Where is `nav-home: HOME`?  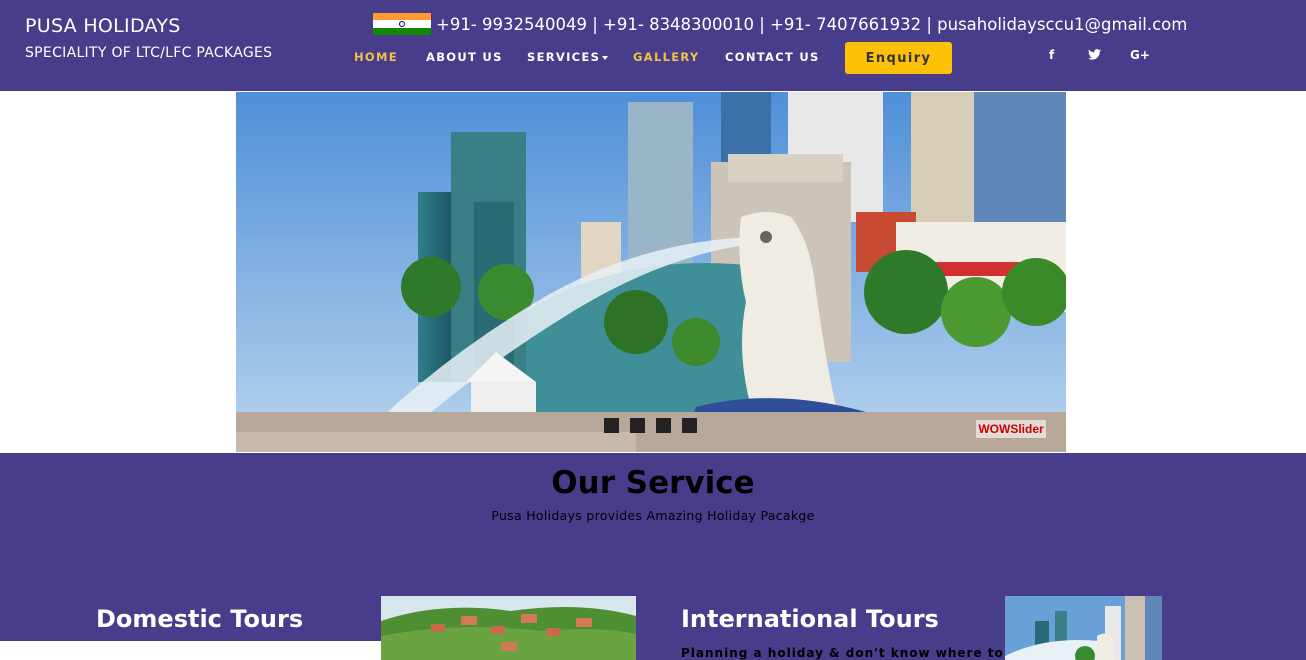 nav-home: HOME is located at coordinates (376, 57).